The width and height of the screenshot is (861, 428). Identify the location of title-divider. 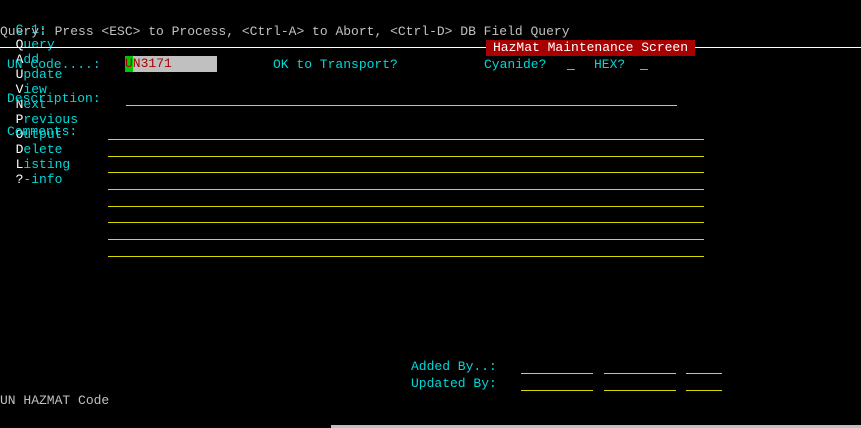
(430, 47).